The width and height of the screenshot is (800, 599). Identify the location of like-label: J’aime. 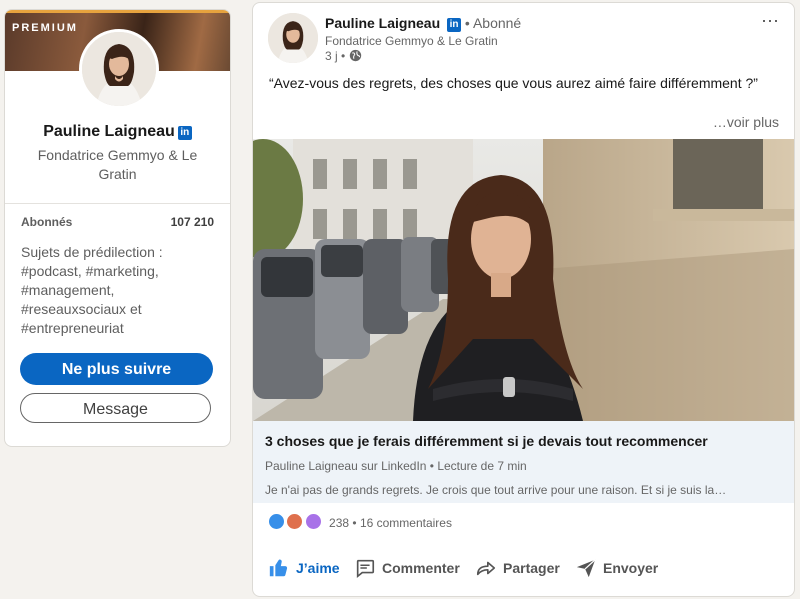
(318, 568).